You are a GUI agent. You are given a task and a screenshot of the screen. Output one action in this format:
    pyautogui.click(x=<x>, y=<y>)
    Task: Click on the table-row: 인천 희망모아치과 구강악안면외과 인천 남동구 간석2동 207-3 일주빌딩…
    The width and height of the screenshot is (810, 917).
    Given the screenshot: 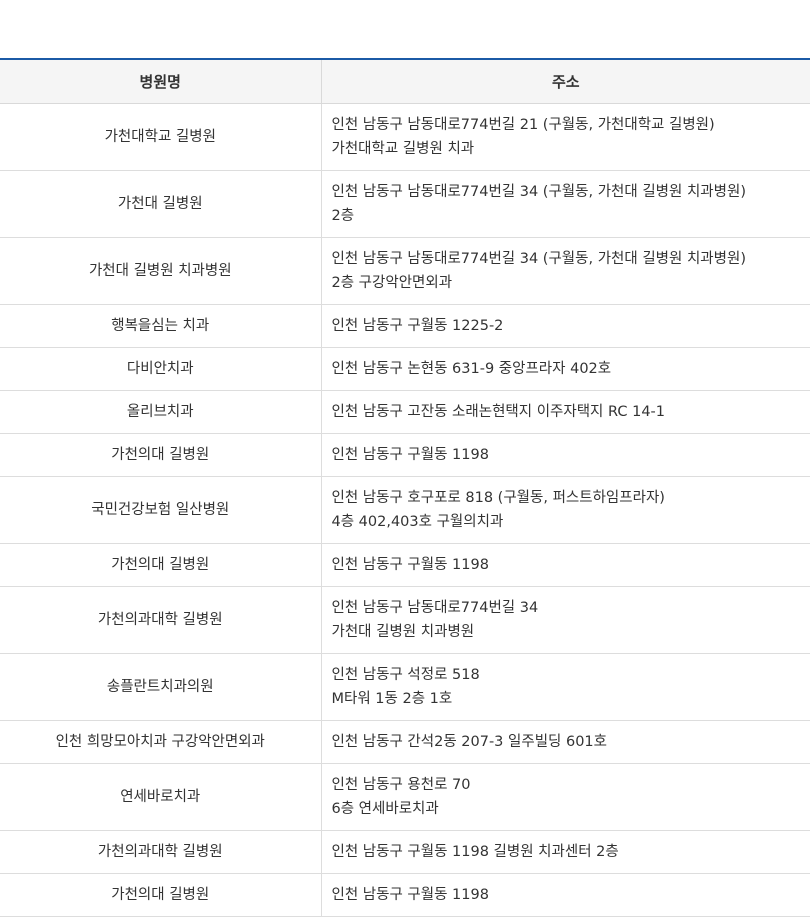 What is the action you would take?
    pyautogui.click(x=405, y=742)
    